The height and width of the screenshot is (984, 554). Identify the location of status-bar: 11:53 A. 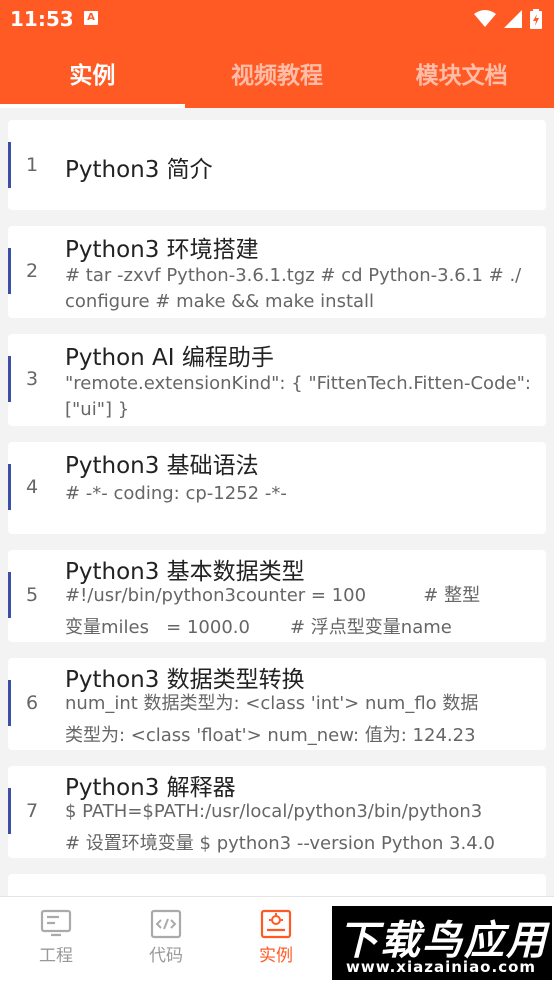
(277, 19).